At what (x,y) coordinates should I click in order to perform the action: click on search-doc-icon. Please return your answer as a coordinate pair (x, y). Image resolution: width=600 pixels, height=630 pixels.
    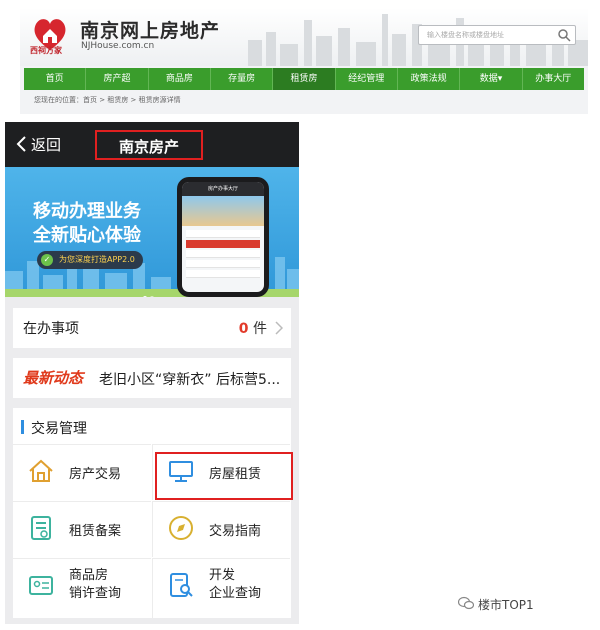
    Looking at the image, I should click on (181, 585).